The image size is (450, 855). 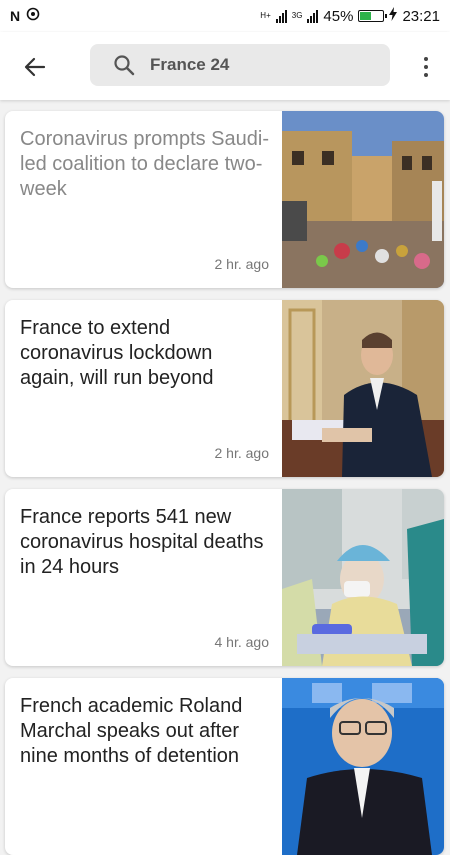 I want to click on battery-icon, so click(x=373, y=16).